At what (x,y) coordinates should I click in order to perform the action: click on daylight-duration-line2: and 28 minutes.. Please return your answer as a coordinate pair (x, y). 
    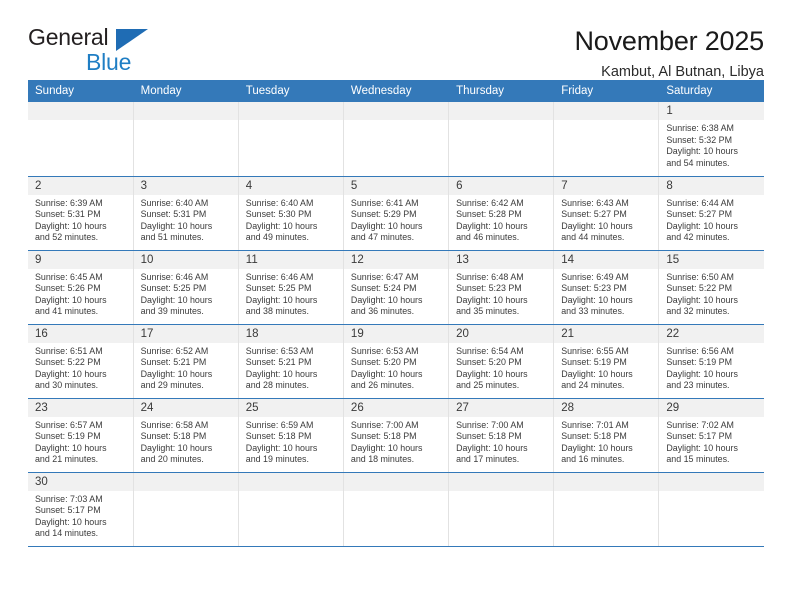
    Looking at the image, I should click on (277, 385).